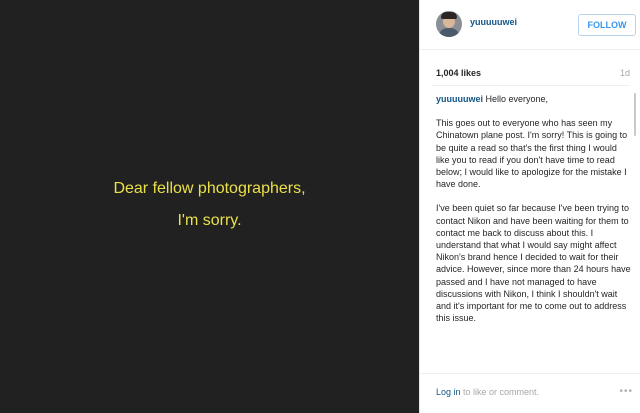  I want to click on image-text-line-1: Dear fellow photographers,, so click(209, 188).